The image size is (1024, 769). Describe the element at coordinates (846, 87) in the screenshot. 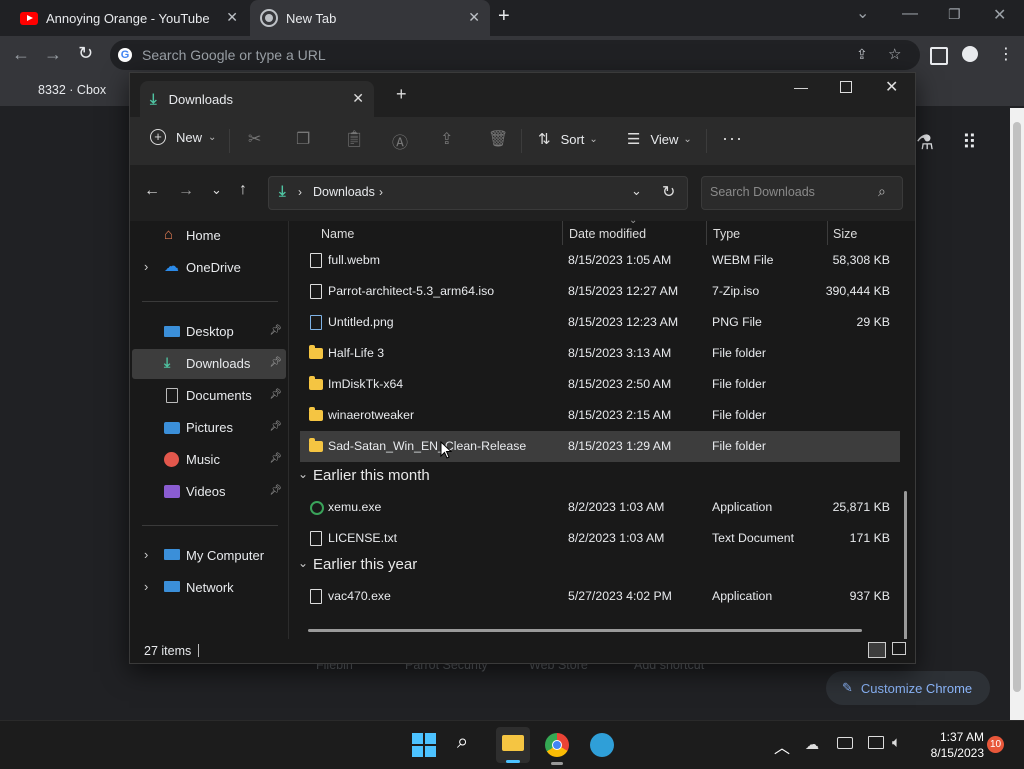

I see `maximize-icon` at that location.